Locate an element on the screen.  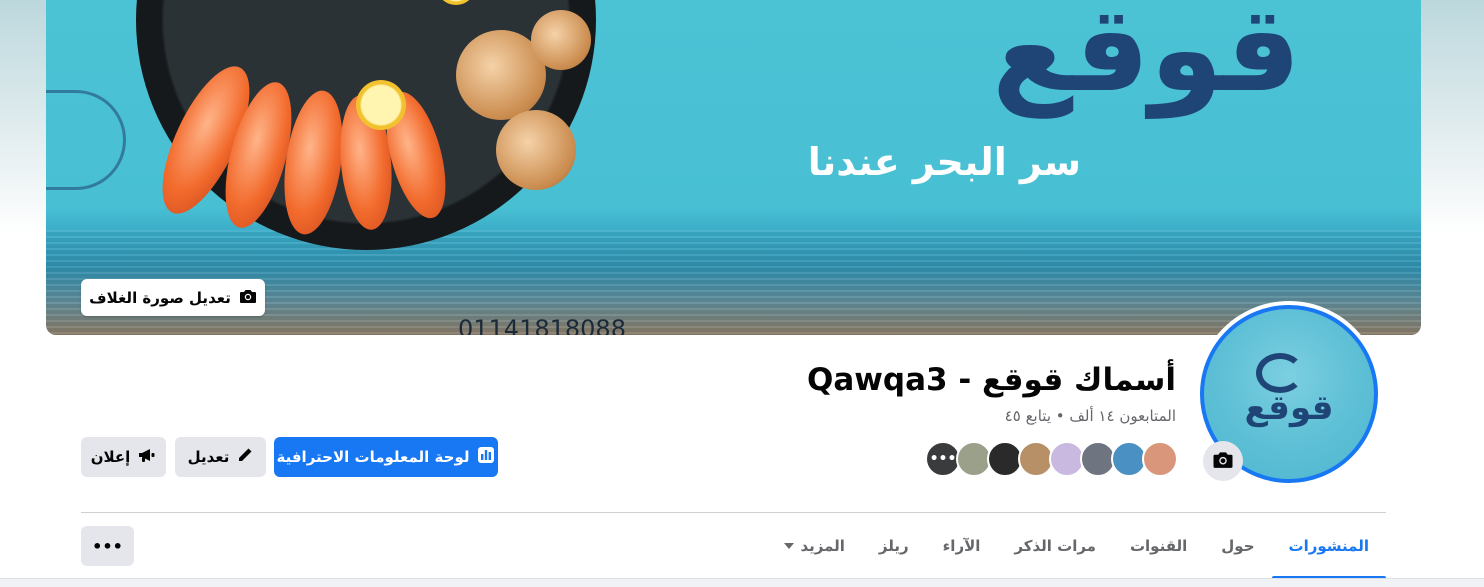
professional-dashboard-button: لوحة المعلومات الاحترافية is located at coordinates (386, 457).